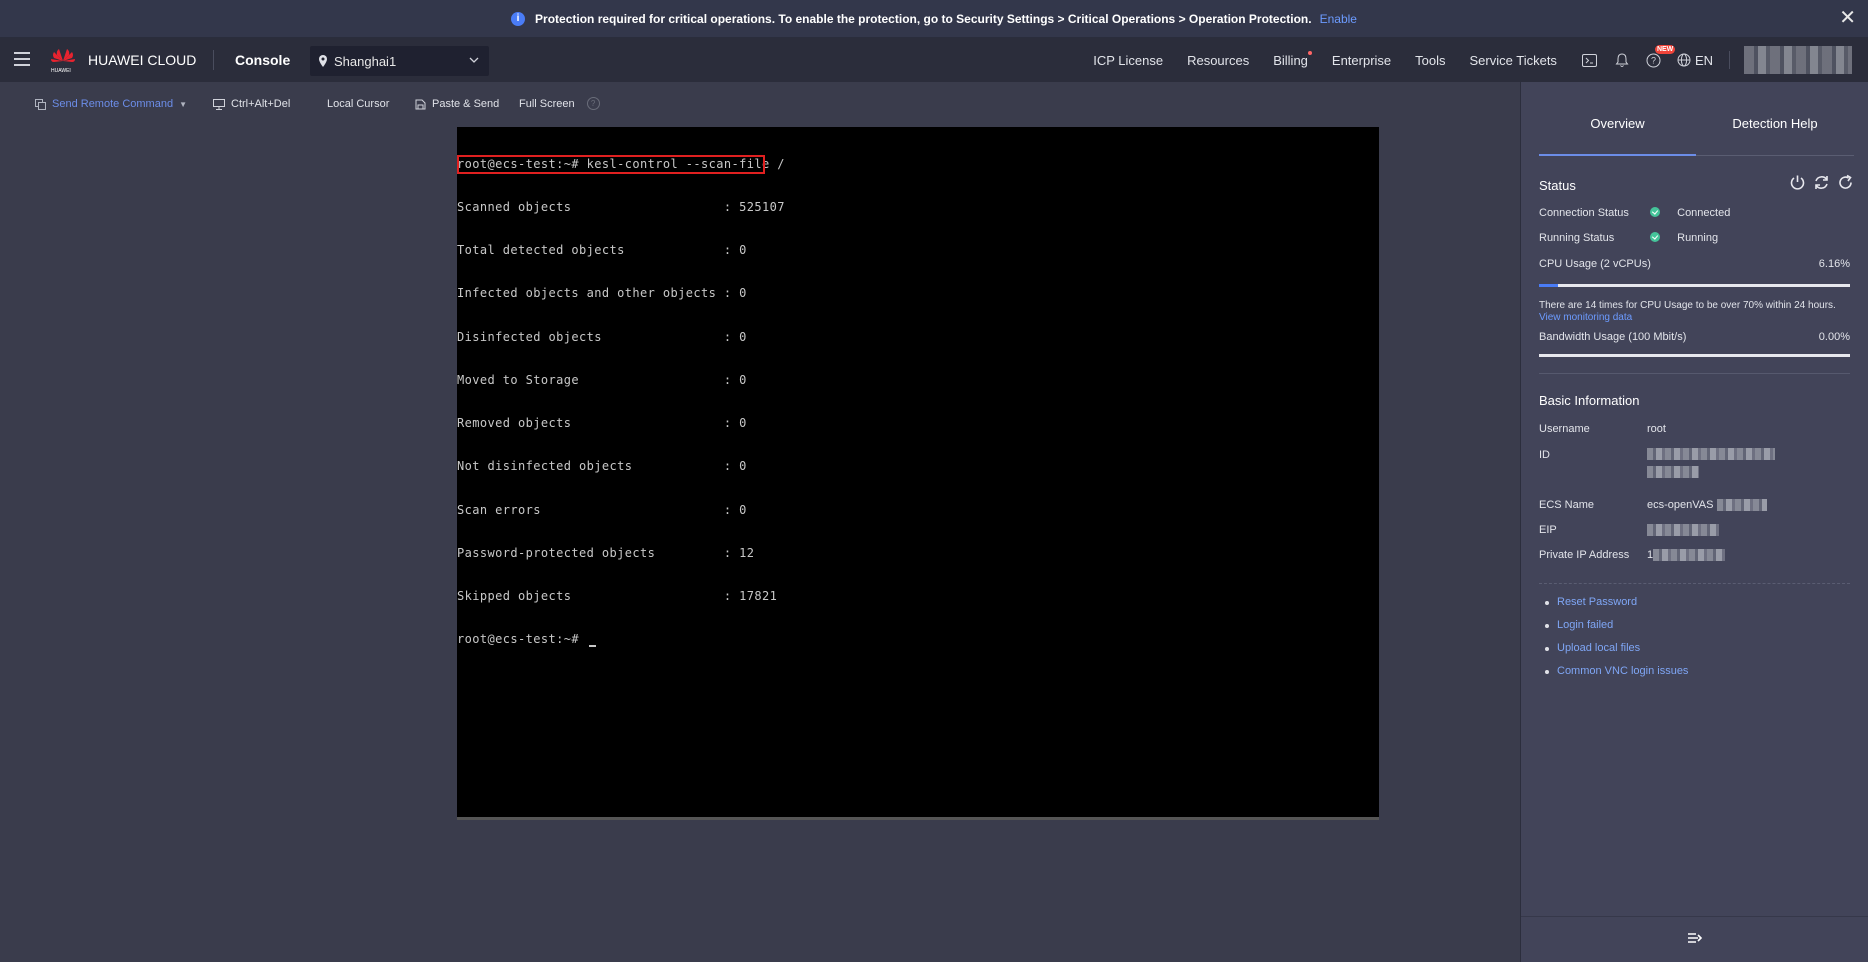 The width and height of the screenshot is (1868, 962). What do you see at coordinates (1616, 671) in the screenshot?
I see `vnc-login-issues-link: Common VNC login issues` at bounding box center [1616, 671].